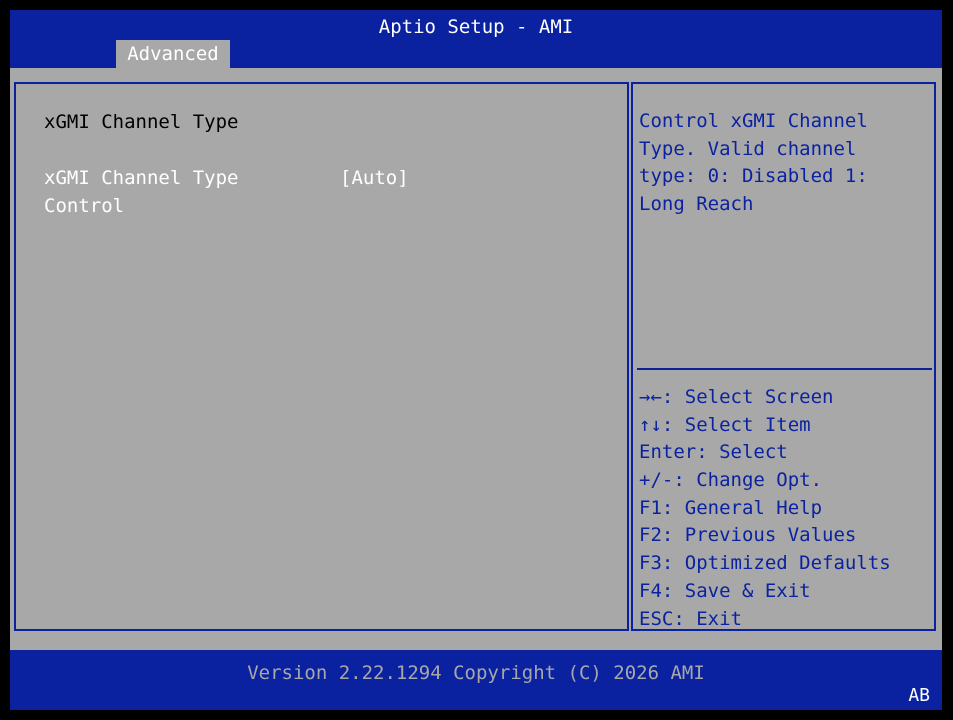  What do you see at coordinates (765, 563) in the screenshot?
I see `key-hint-optimized-defaults: F3: Optimized Defaults` at bounding box center [765, 563].